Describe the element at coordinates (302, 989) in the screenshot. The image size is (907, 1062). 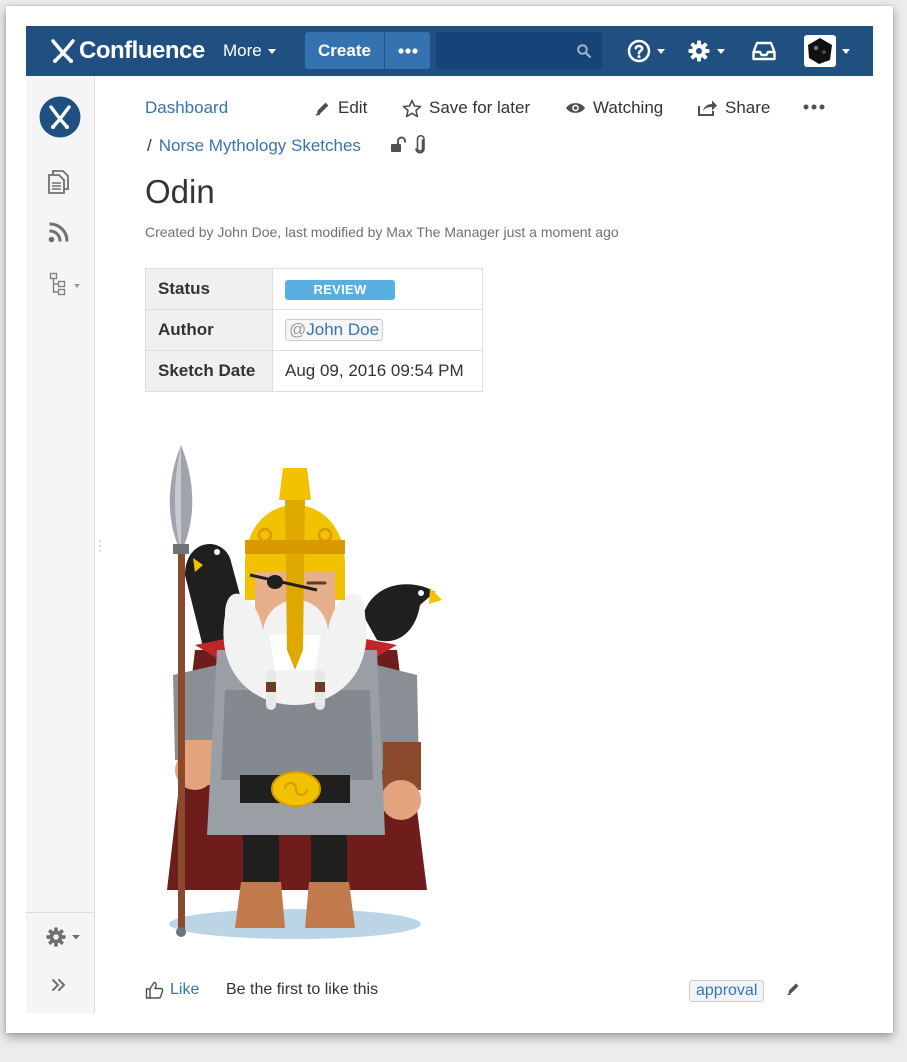
I see `like-summary: Be the first to like this` at that location.